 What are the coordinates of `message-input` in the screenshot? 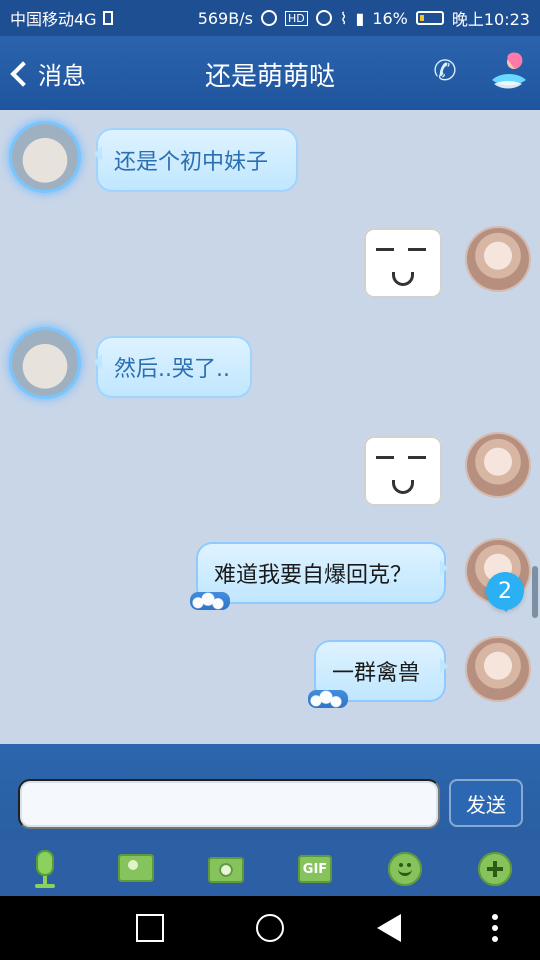 It's located at (229, 804).